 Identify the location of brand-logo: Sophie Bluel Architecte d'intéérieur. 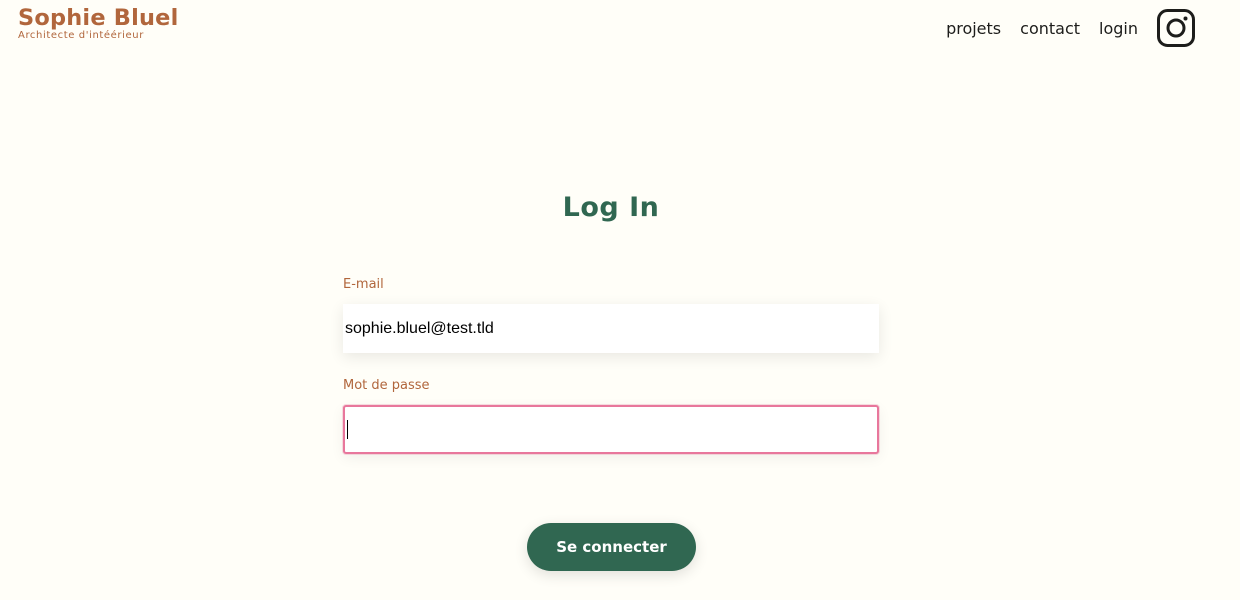
(98, 24).